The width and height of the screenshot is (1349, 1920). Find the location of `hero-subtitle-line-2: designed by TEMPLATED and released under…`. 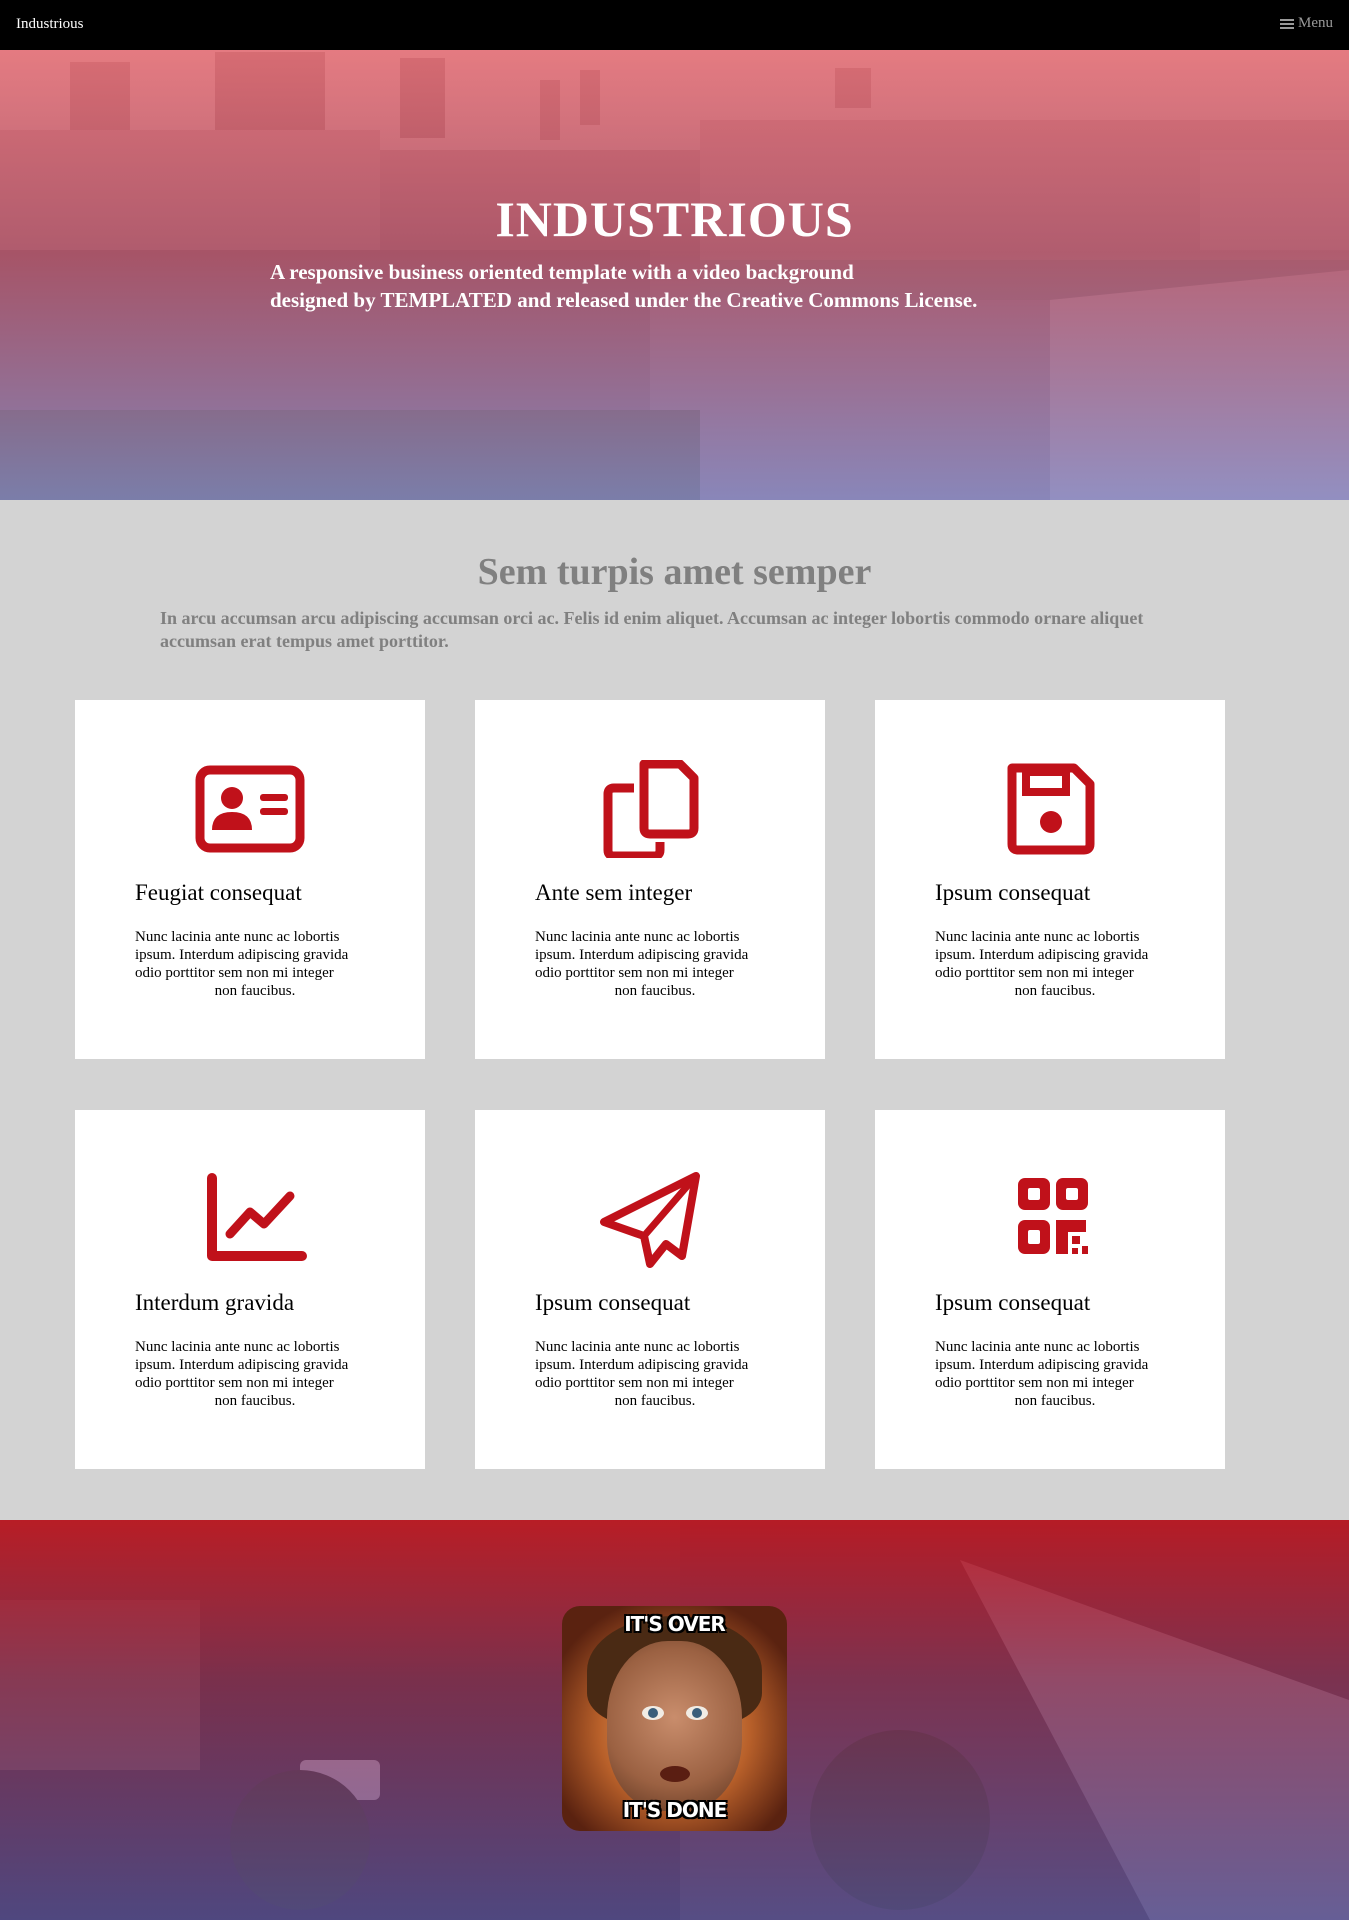

hero-subtitle-line-2: designed by TEMPLATED and released under… is located at coordinates (624, 300).